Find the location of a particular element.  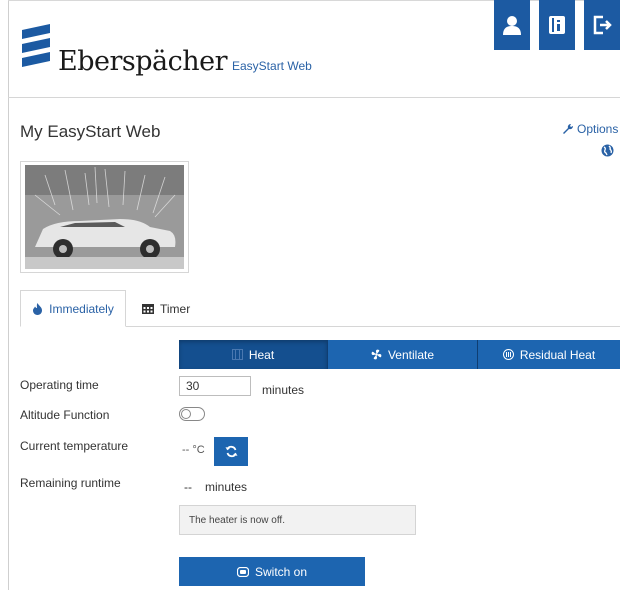

tab-timer-label: Timer is located at coordinates (175, 308).